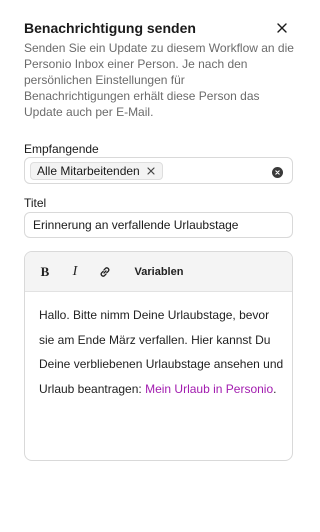 Image resolution: width=320 pixels, height=532 pixels. I want to click on variables-button: Variablen, so click(159, 272).